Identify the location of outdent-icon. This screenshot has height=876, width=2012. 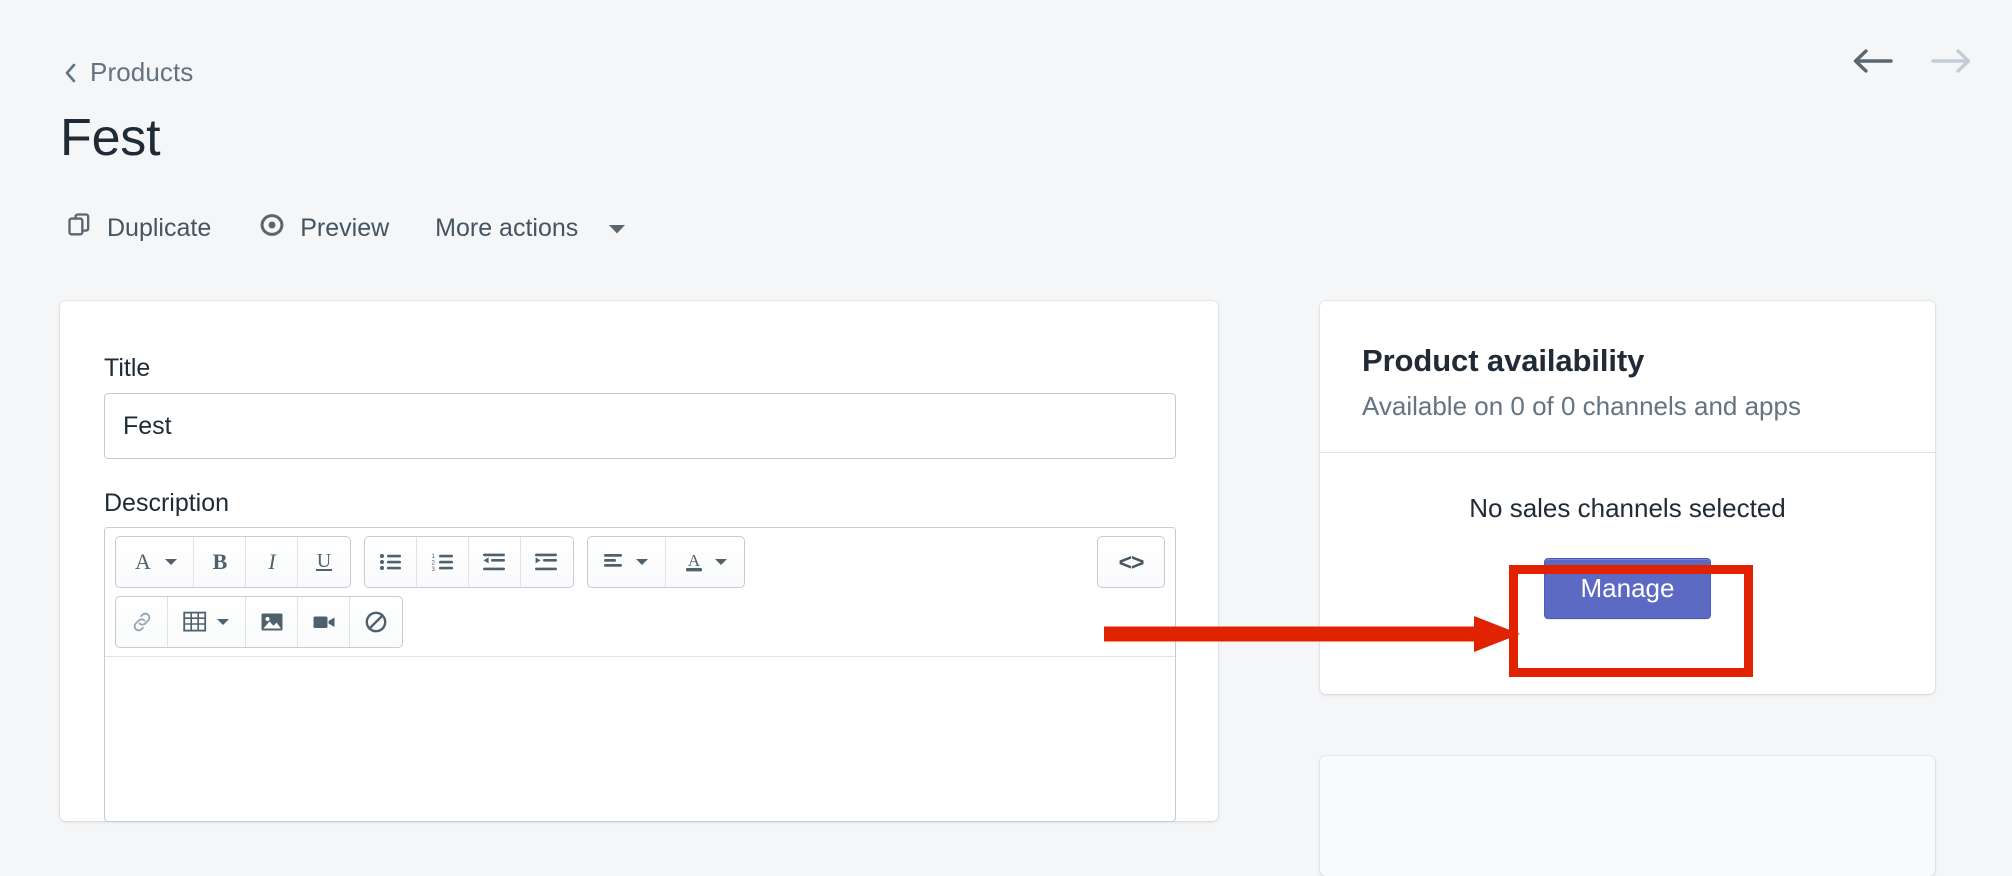
(494, 562).